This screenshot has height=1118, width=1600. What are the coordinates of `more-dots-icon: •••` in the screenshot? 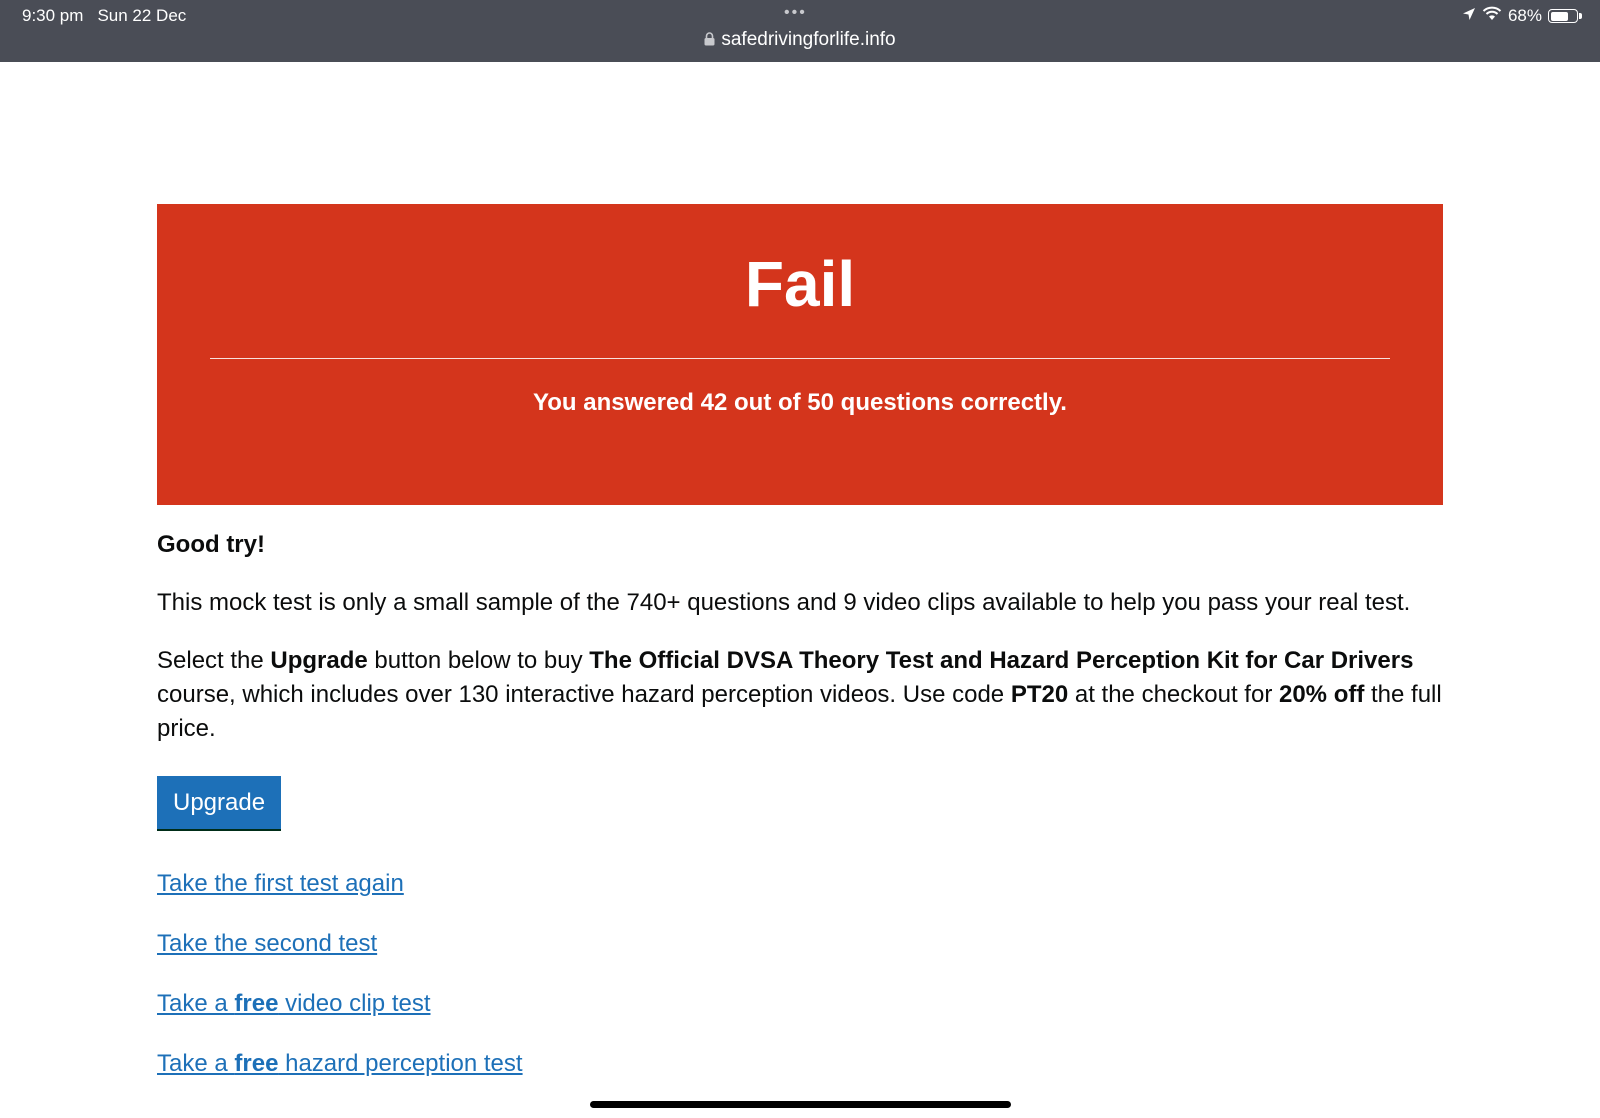 It's located at (795, 13).